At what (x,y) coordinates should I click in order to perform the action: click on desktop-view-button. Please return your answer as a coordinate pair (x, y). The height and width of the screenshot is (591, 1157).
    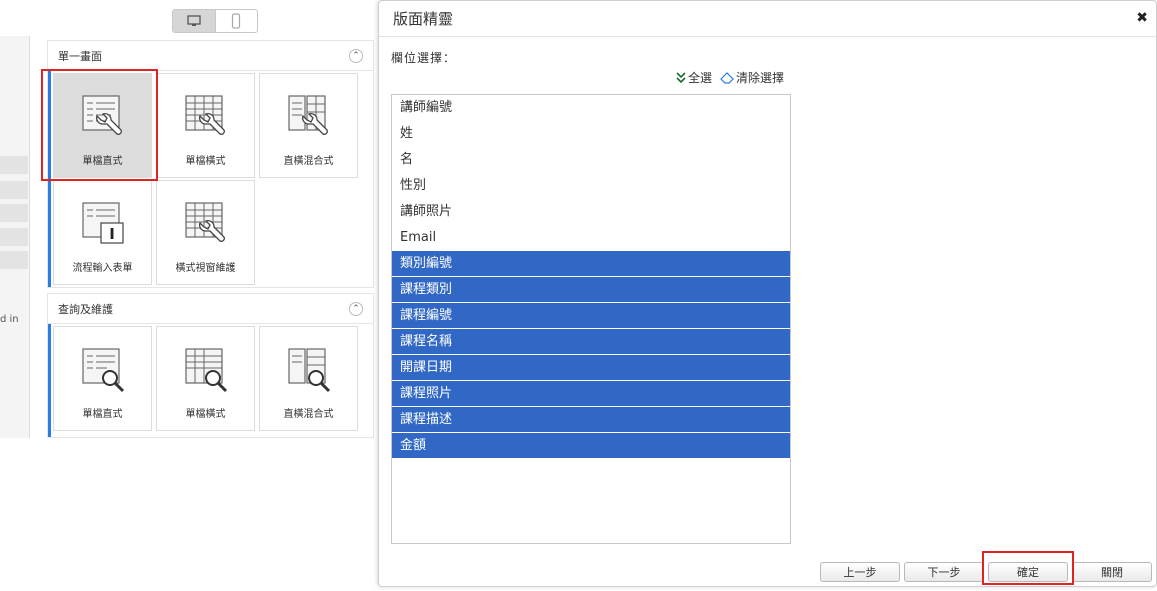
    Looking at the image, I should click on (194, 21).